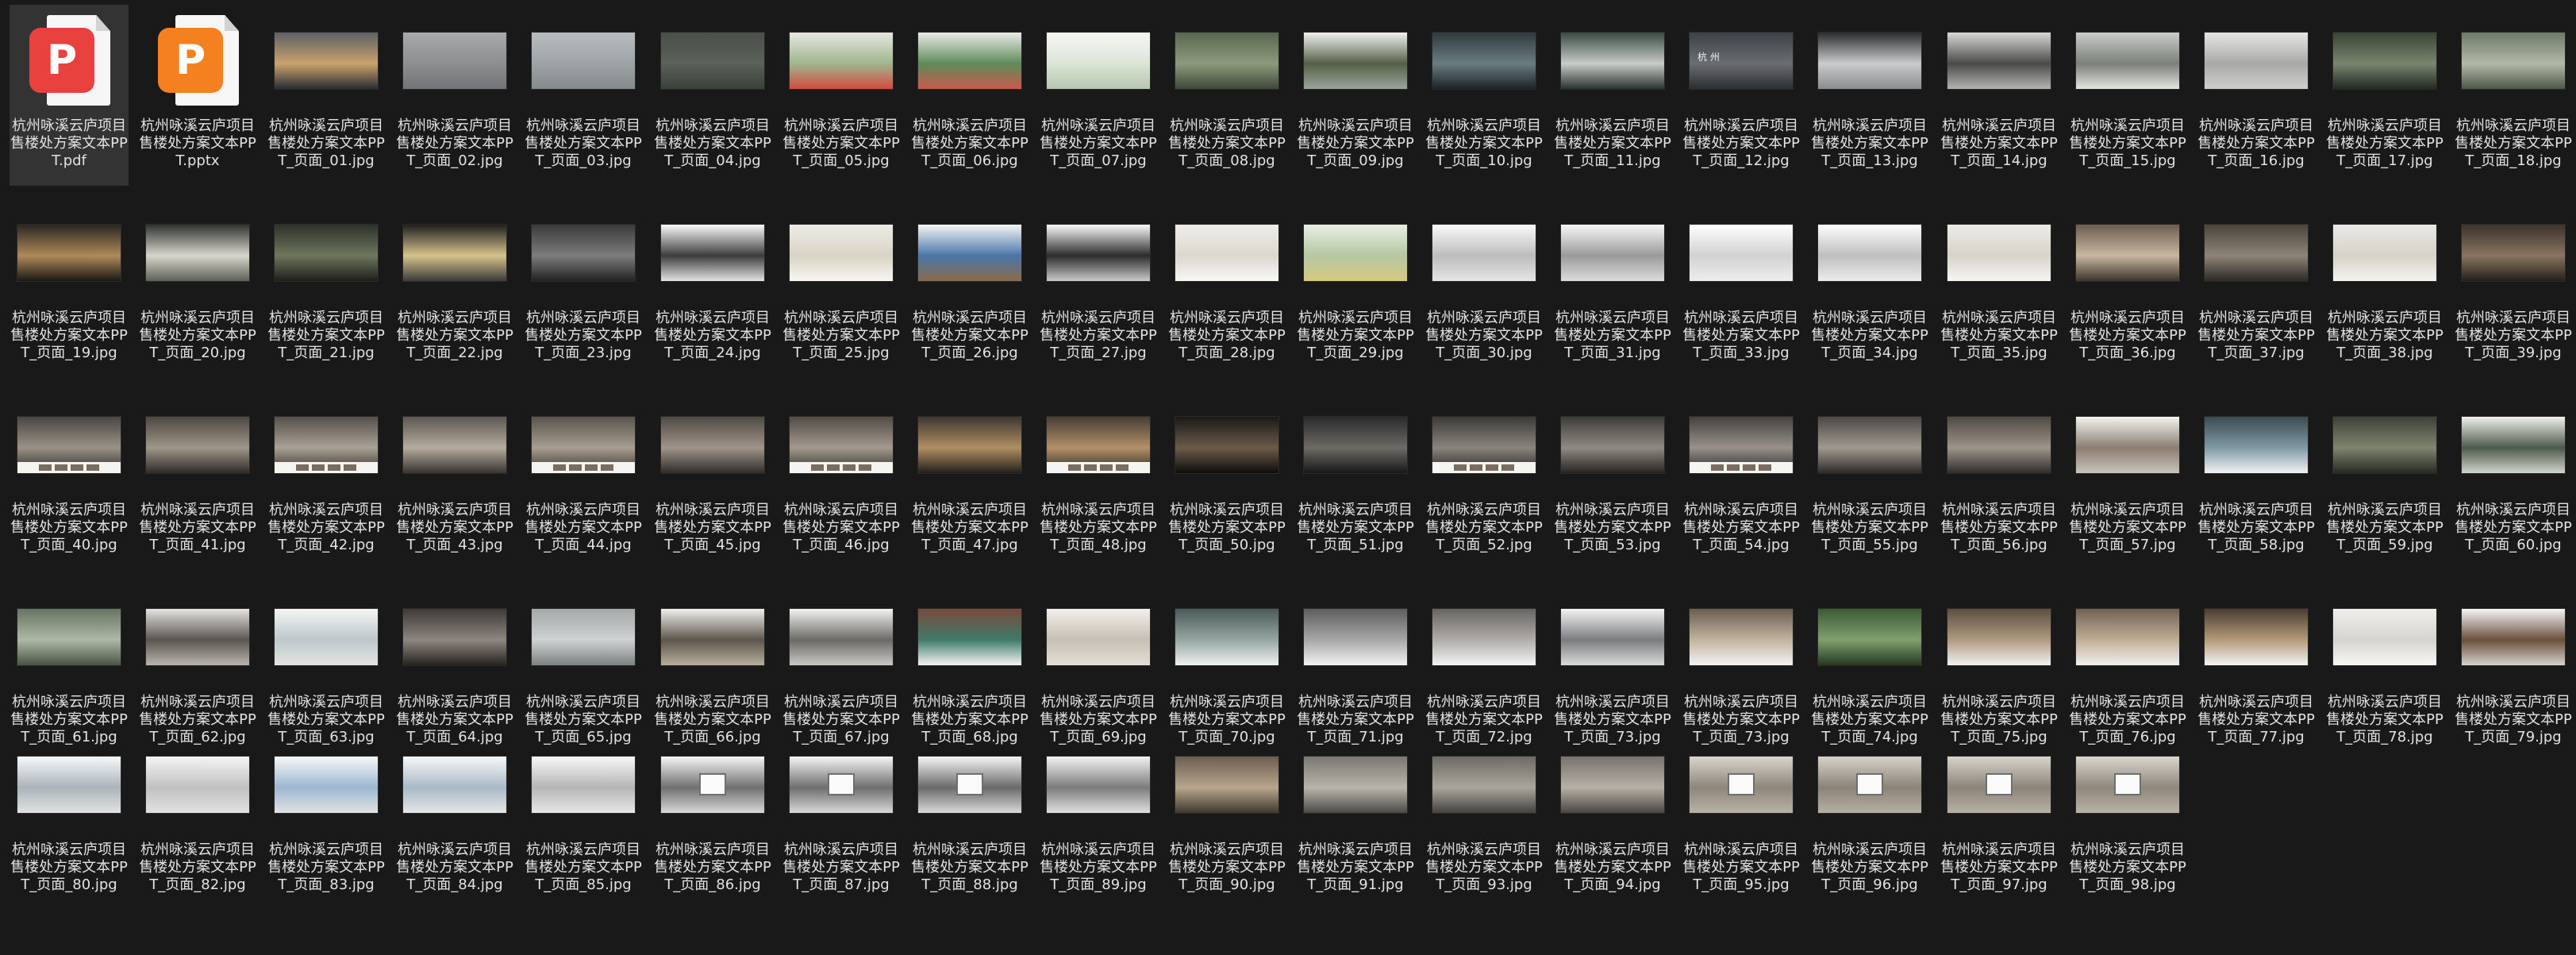 The width and height of the screenshot is (2576, 955). I want to click on file-item: 杭州咏溪云庐项目售楼处方案文本PPT_页面_23.jpg, so click(583, 287).